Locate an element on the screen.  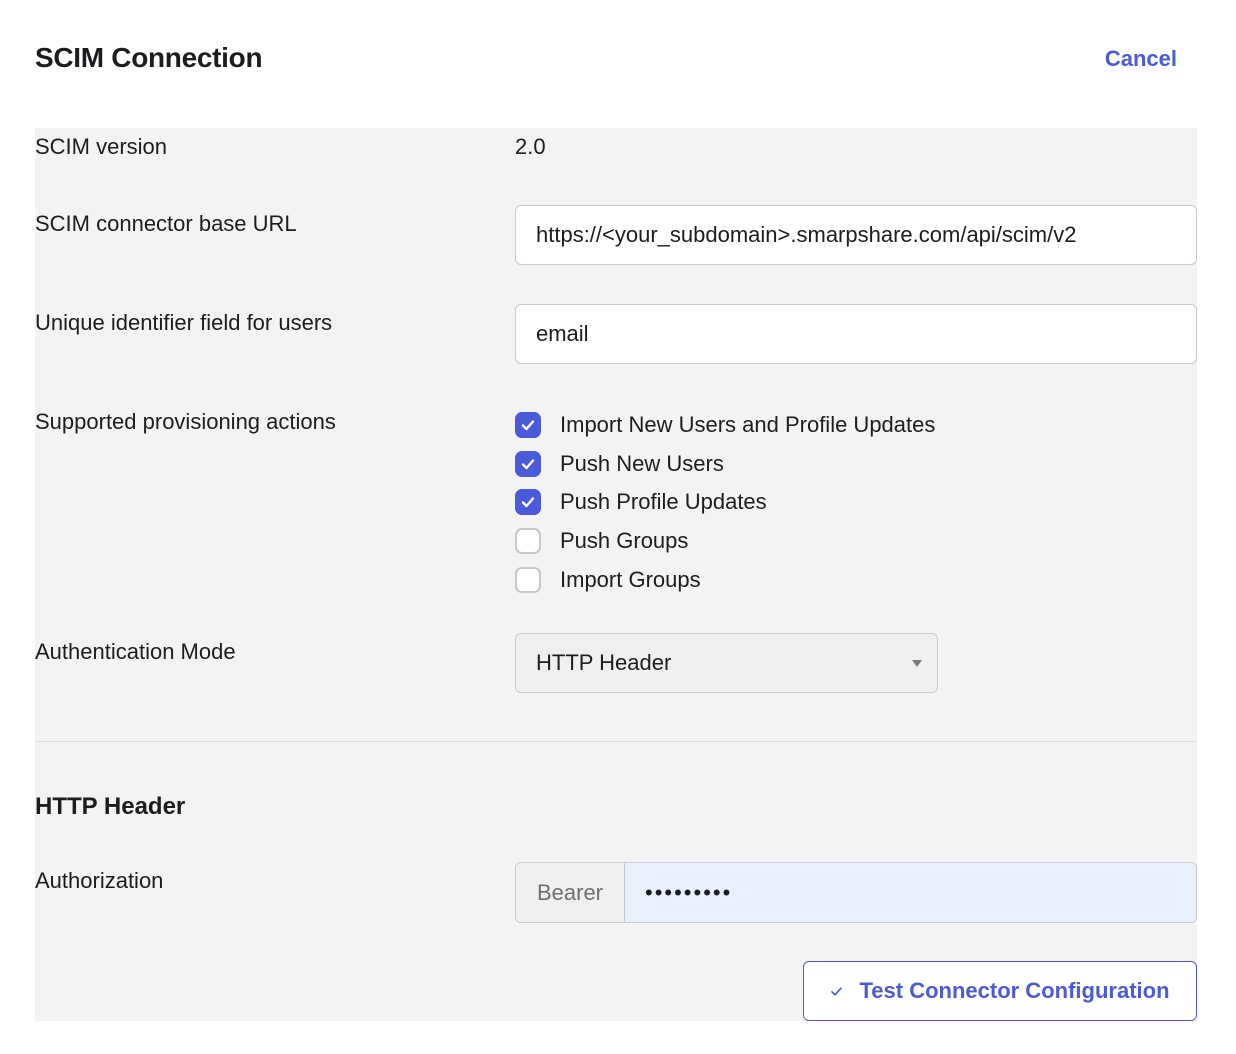
auth-mode-select: HTTP Header is located at coordinates (726, 663).